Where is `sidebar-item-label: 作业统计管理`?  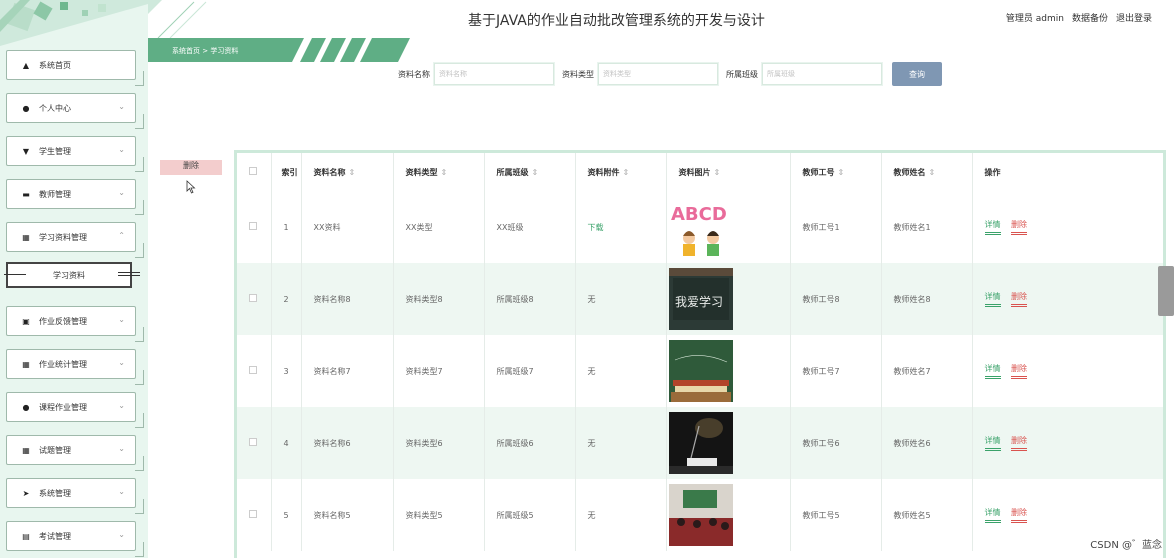
sidebar-item-label: 作业统计管理 is located at coordinates (63, 364).